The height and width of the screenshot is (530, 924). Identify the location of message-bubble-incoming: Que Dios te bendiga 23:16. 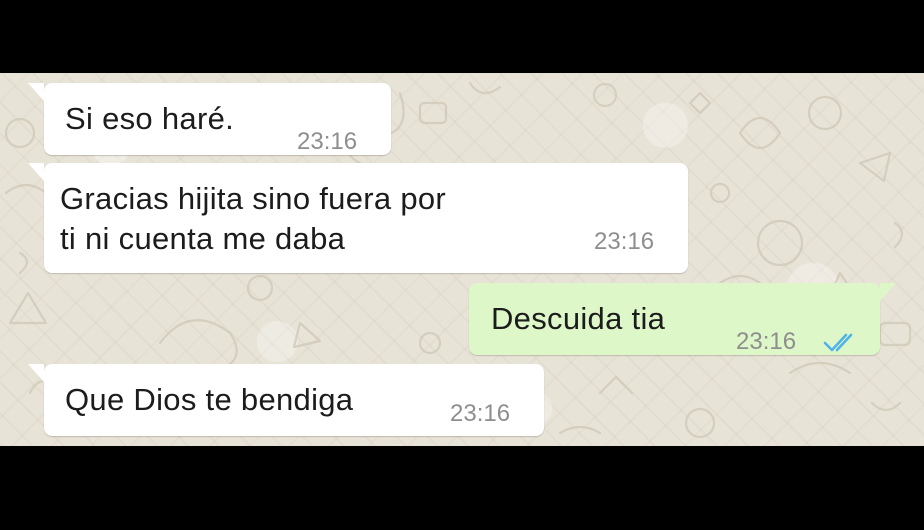
(286, 400).